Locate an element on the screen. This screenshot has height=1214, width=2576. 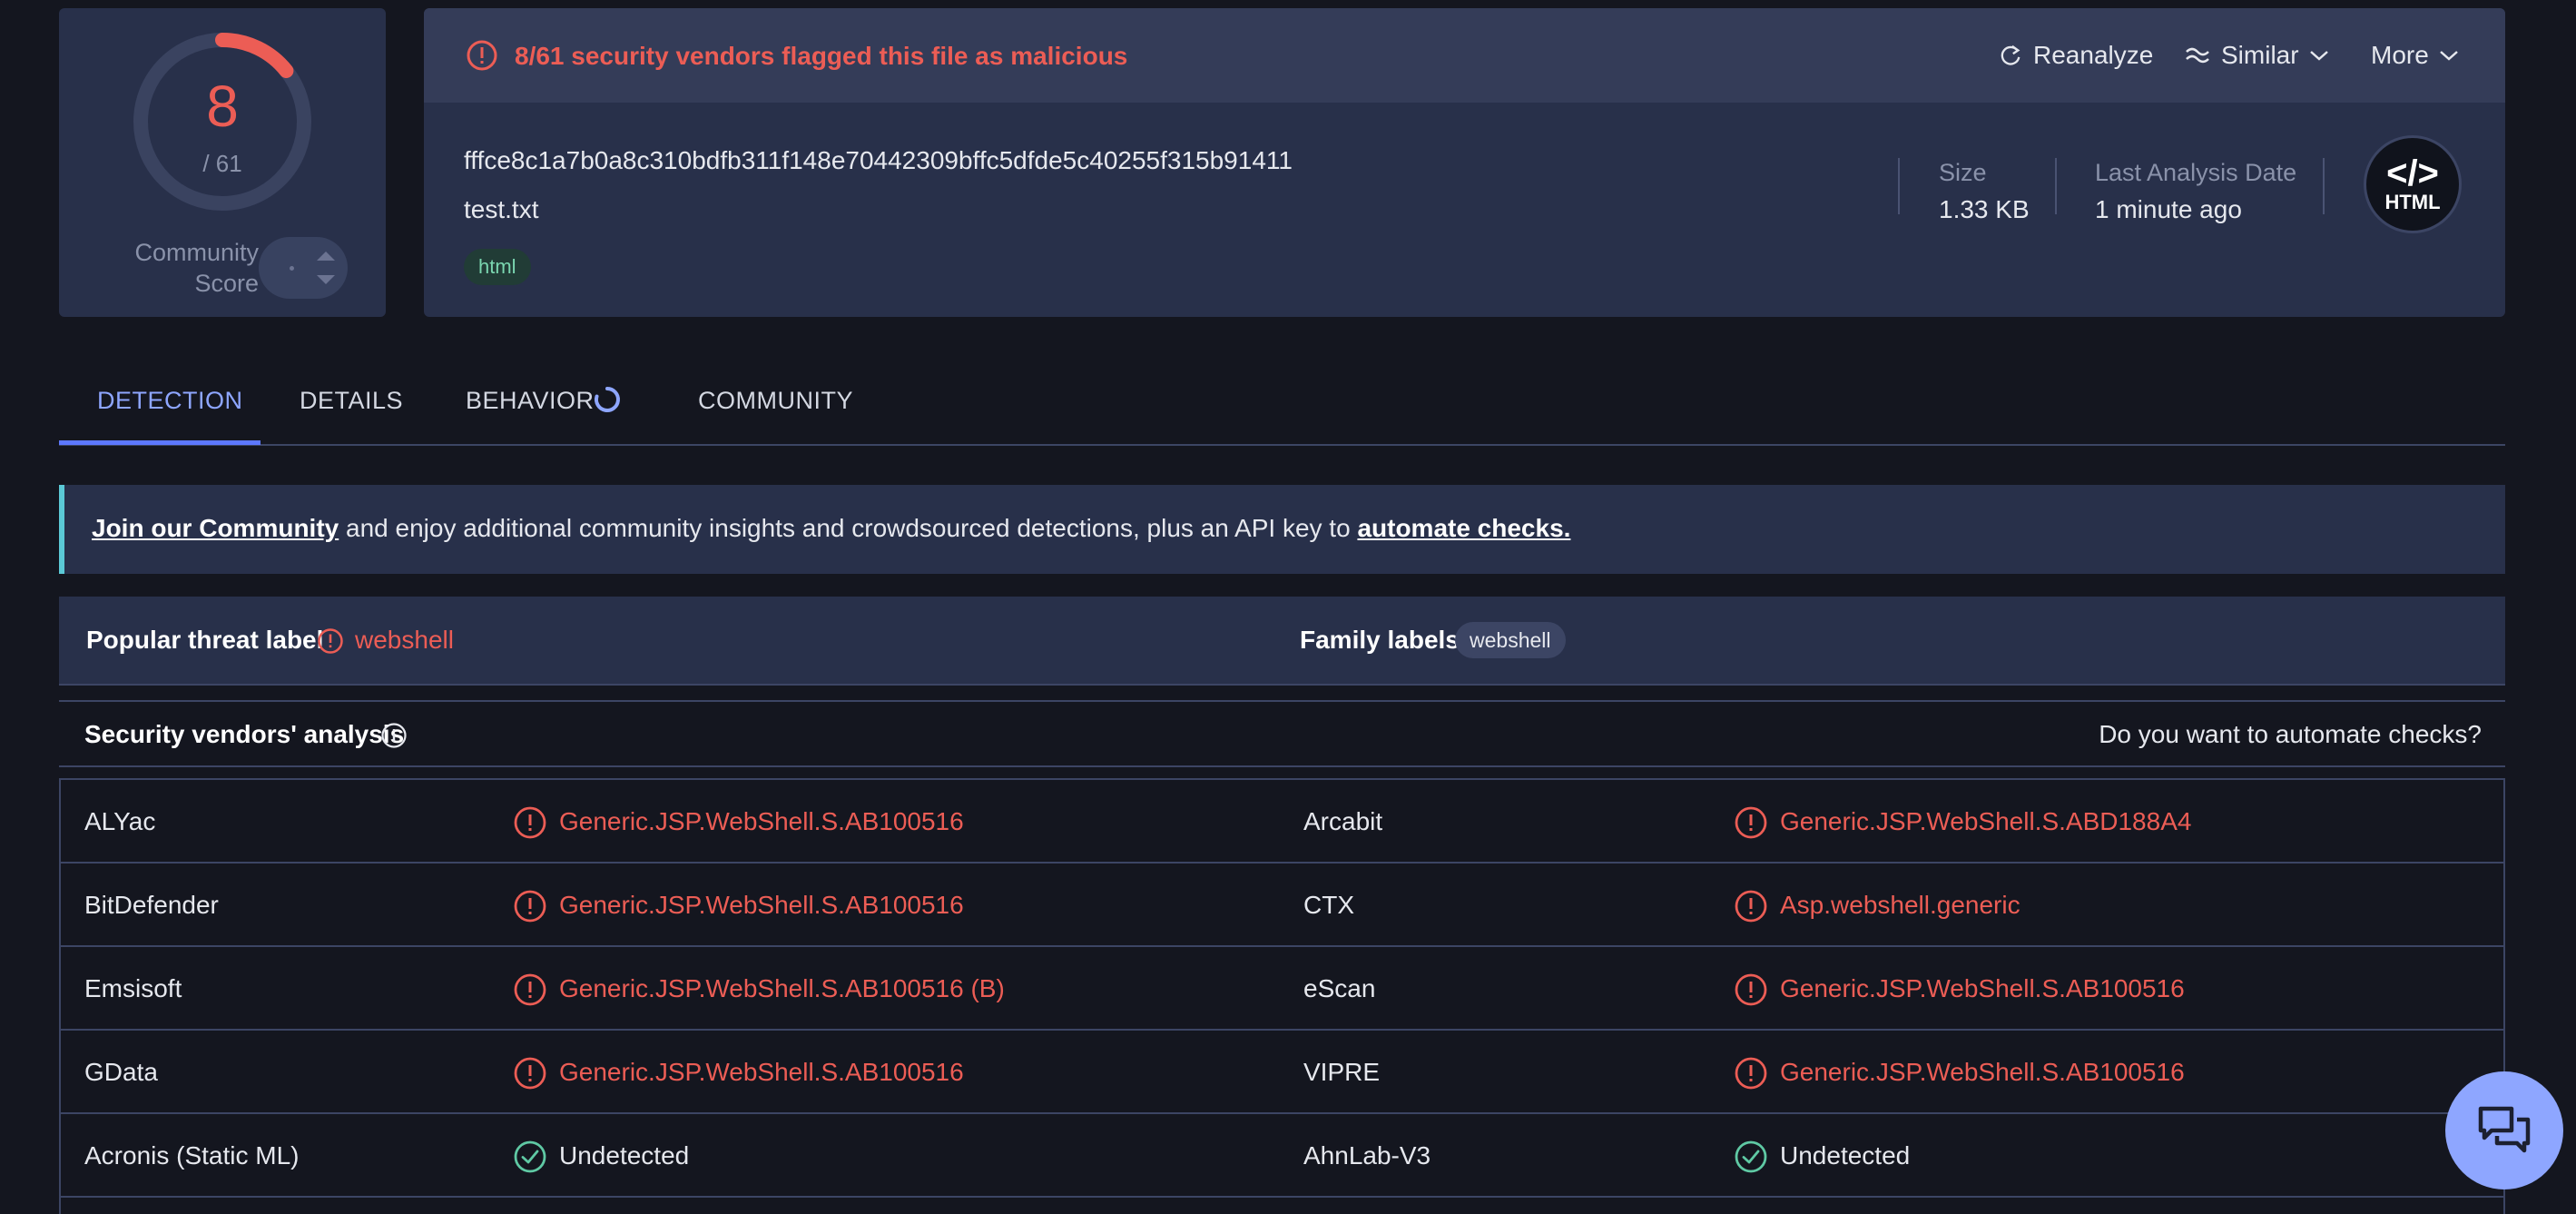
automate-checks-link: automate checks. is located at coordinates (1463, 528).